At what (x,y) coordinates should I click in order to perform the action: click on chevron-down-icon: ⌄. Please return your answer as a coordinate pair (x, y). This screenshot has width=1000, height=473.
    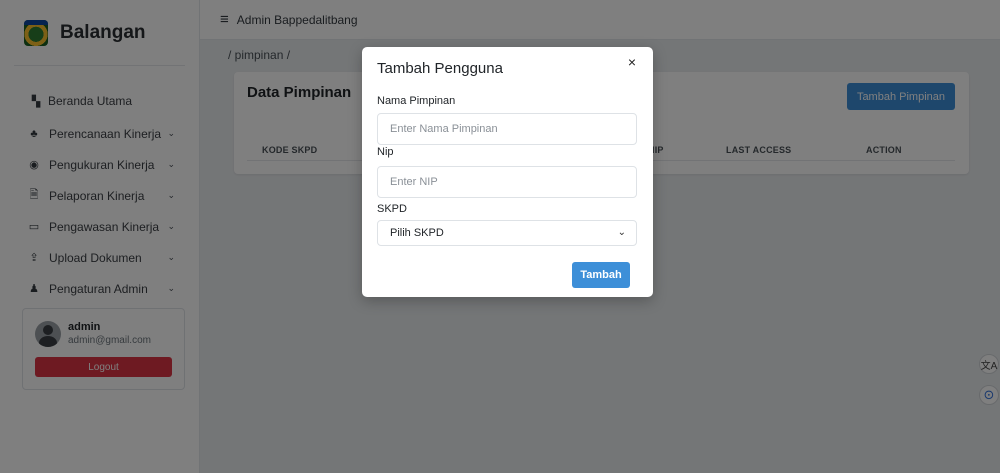
    Looking at the image, I should click on (621, 232).